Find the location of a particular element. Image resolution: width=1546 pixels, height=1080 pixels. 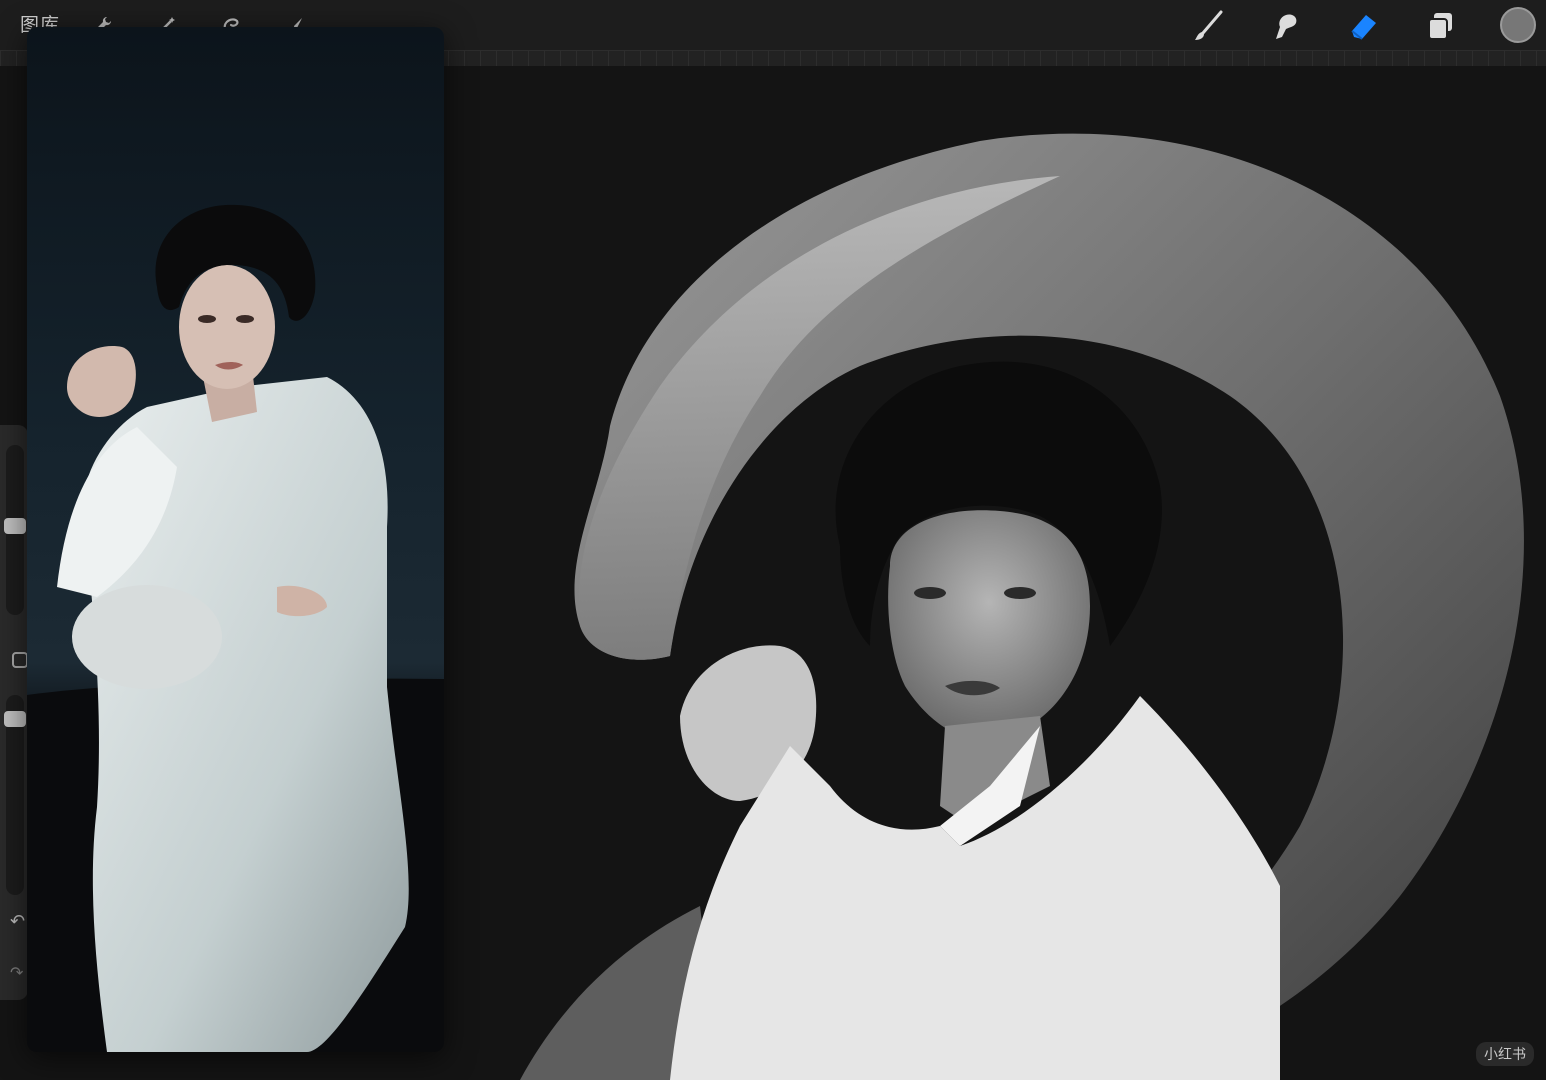

side-toolbar: ↶ ↷ is located at coordinates (14, 712).